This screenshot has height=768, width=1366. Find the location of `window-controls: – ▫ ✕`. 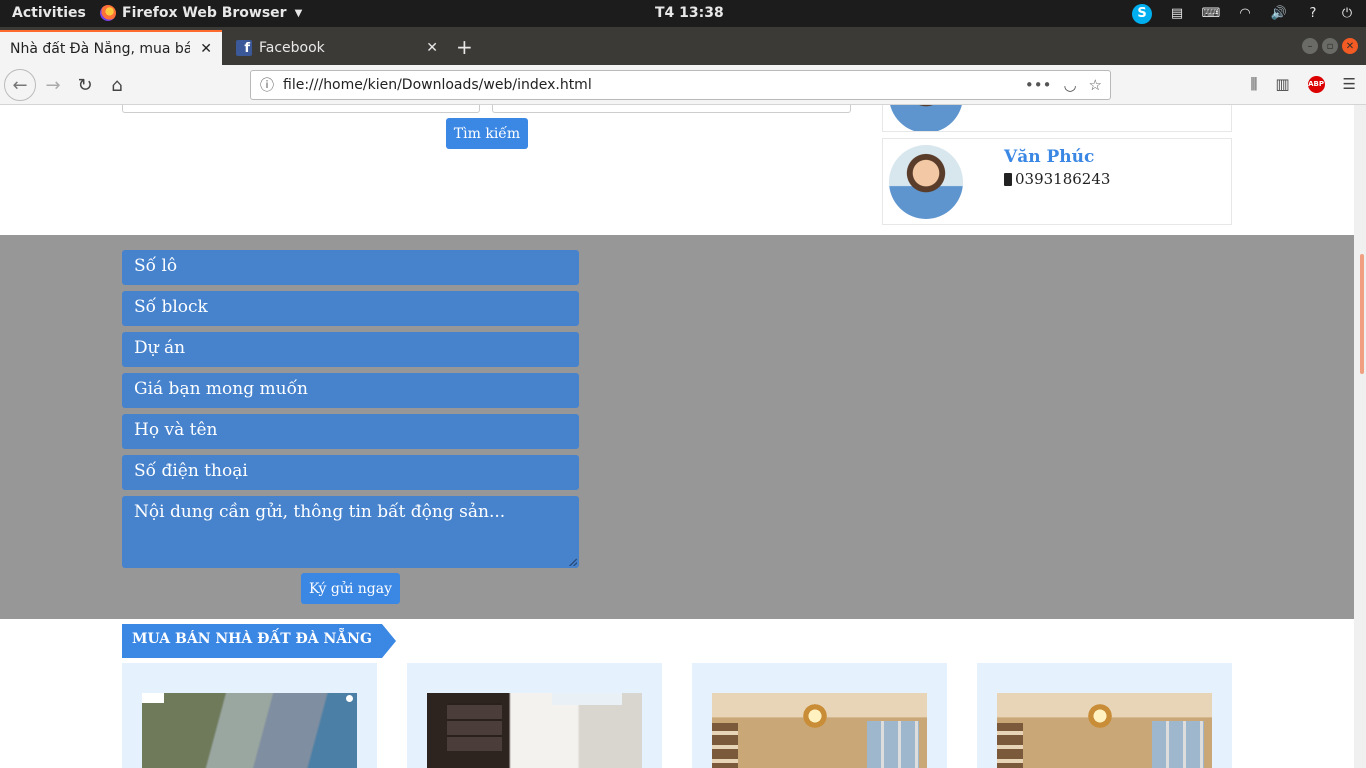

window-controls: – ▫ ✕ is located at coordinates (1330, 46).